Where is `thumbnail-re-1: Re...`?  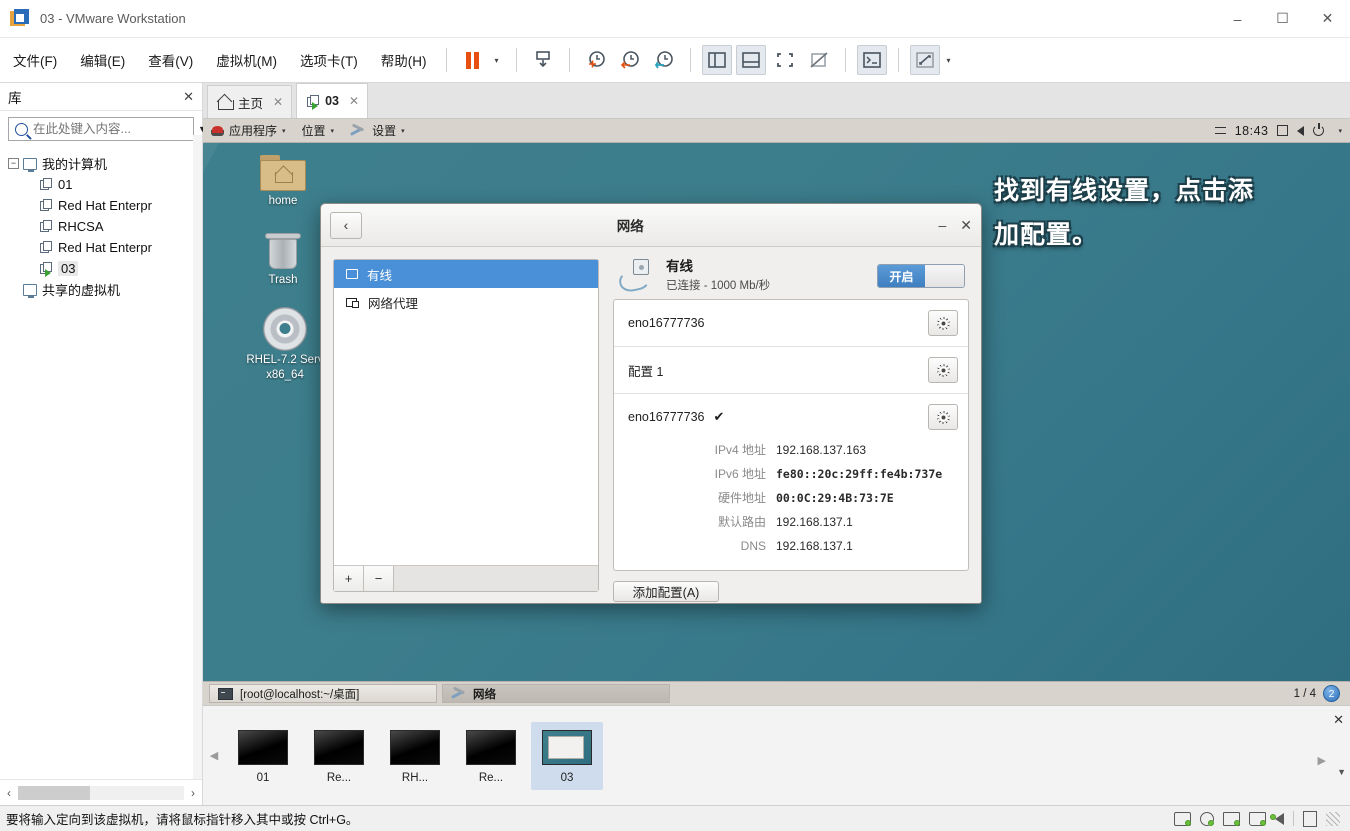
thumbnail-re-1: Re... is located at coordinates (339, 756).